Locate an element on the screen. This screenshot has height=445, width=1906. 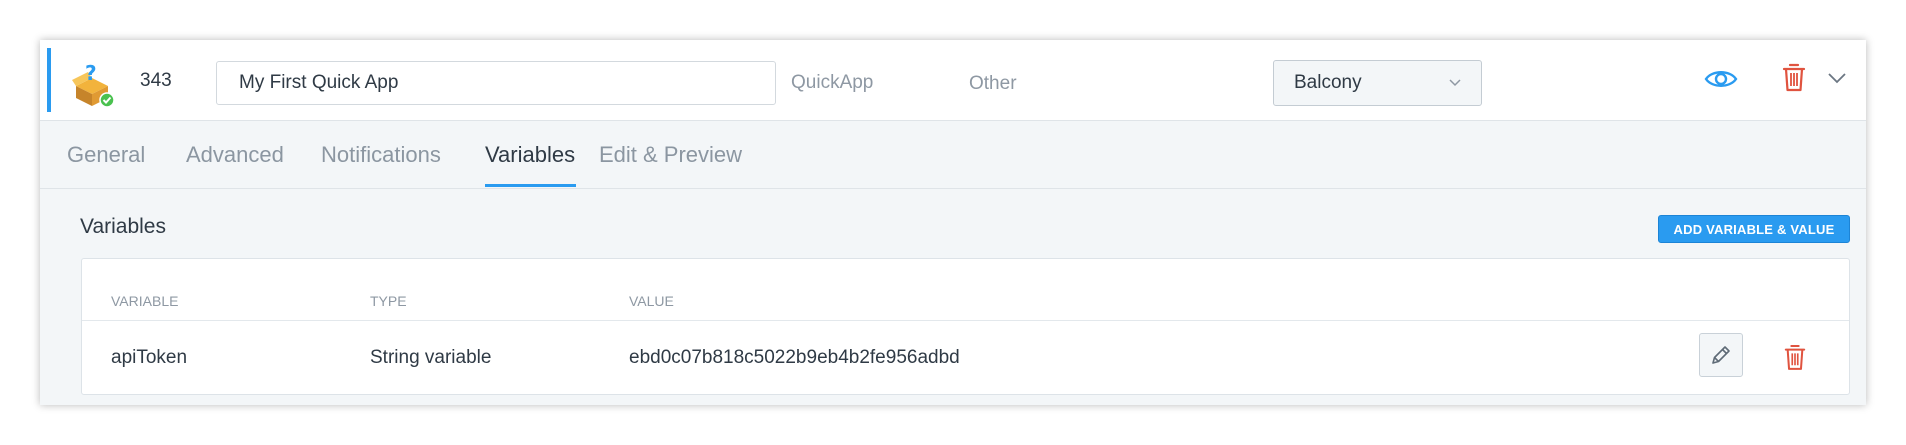
tab-notifications: Notifications is located at coordinates (381, 155).